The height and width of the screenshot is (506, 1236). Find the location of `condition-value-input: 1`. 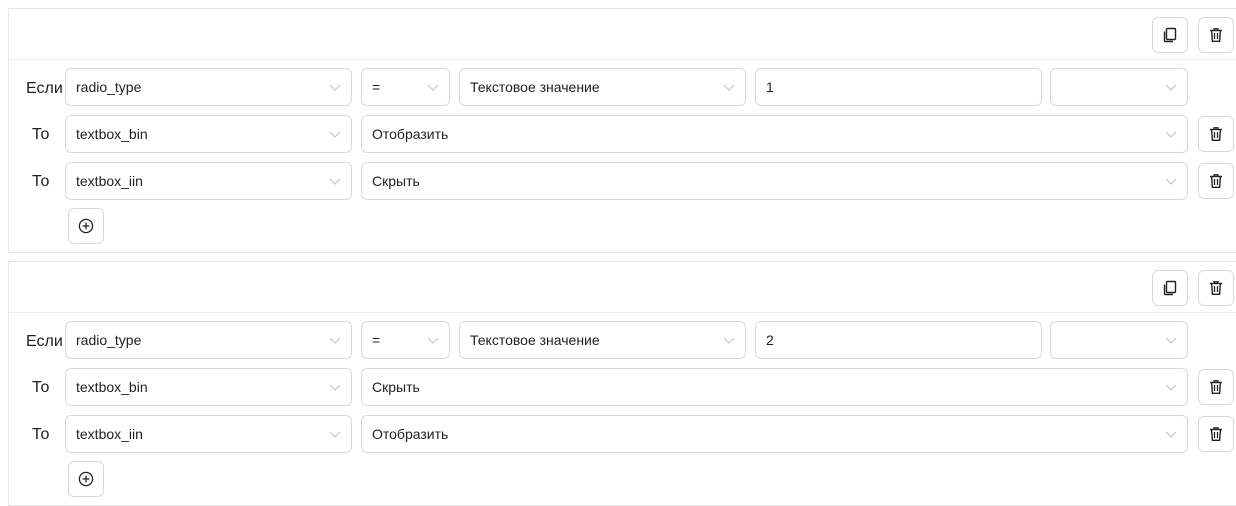

condition-value-input: 1 is located at coordinates (898, 87).